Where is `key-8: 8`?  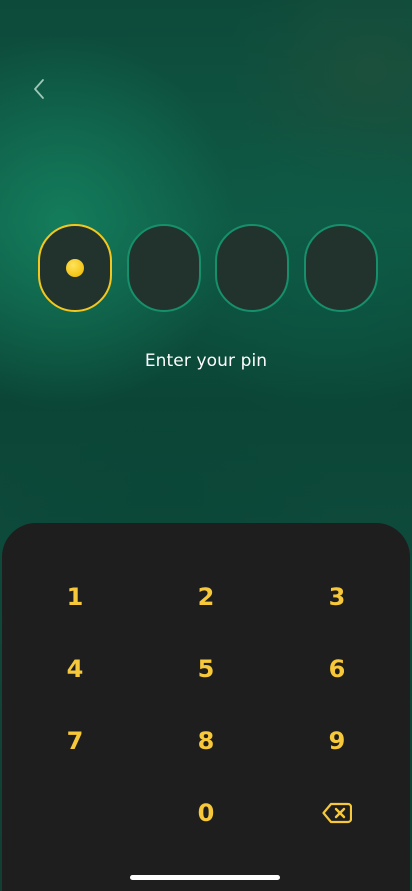
key-8: 8 is located at coordinates (206, 741).